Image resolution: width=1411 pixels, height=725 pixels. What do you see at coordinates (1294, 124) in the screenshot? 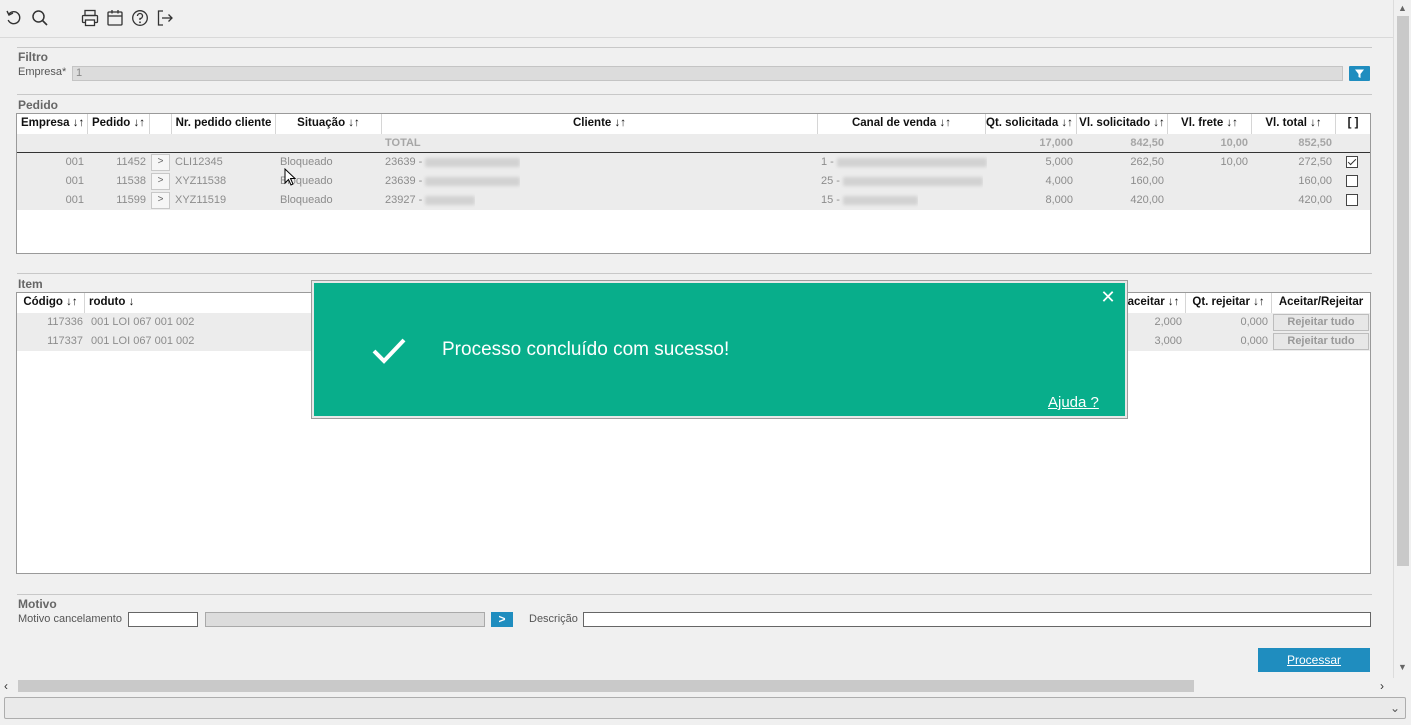
I see `col-vl-total: Vl. total ↓↑` at bounding box center [1294, 124].